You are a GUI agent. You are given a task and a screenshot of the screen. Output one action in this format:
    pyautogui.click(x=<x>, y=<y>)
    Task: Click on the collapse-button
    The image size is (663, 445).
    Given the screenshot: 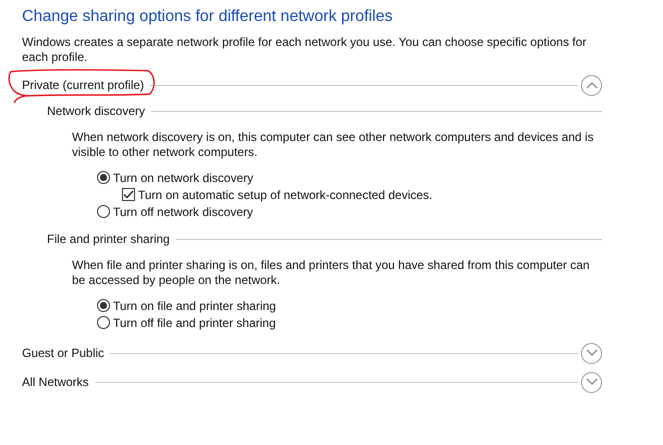 What is the action you would take?
    pyautogui.click(x=591, y=85)
    